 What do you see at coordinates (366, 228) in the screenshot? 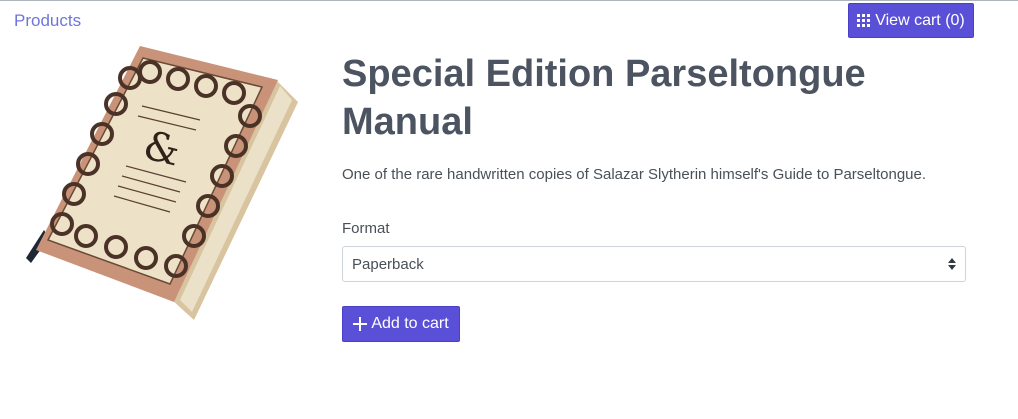
I see `format-label: Format` at bounding box center [366, 228].